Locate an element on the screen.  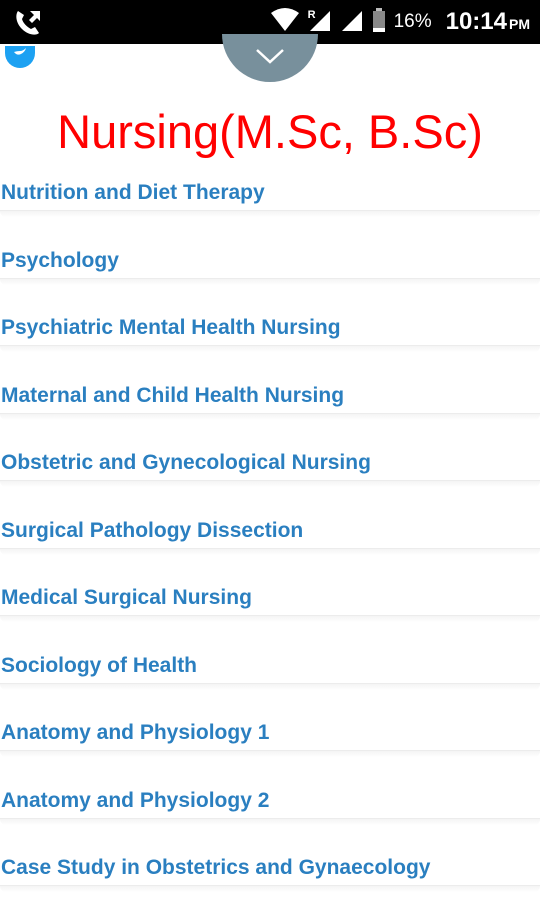
wifi-icon is located at coordinates (285, 22).